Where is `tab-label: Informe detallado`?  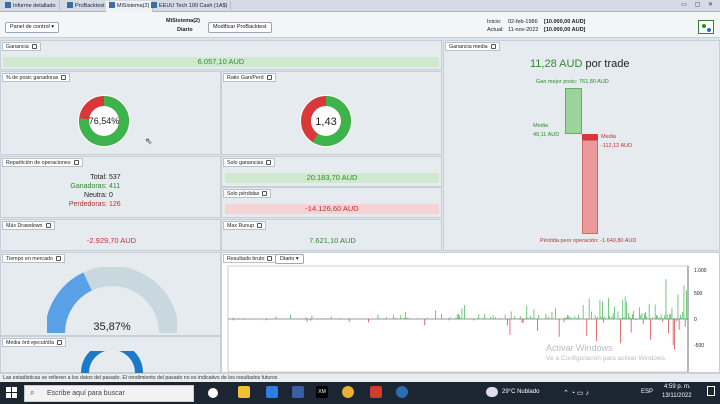 tab-label: Informe detallado is located at coordinates (34, 6).